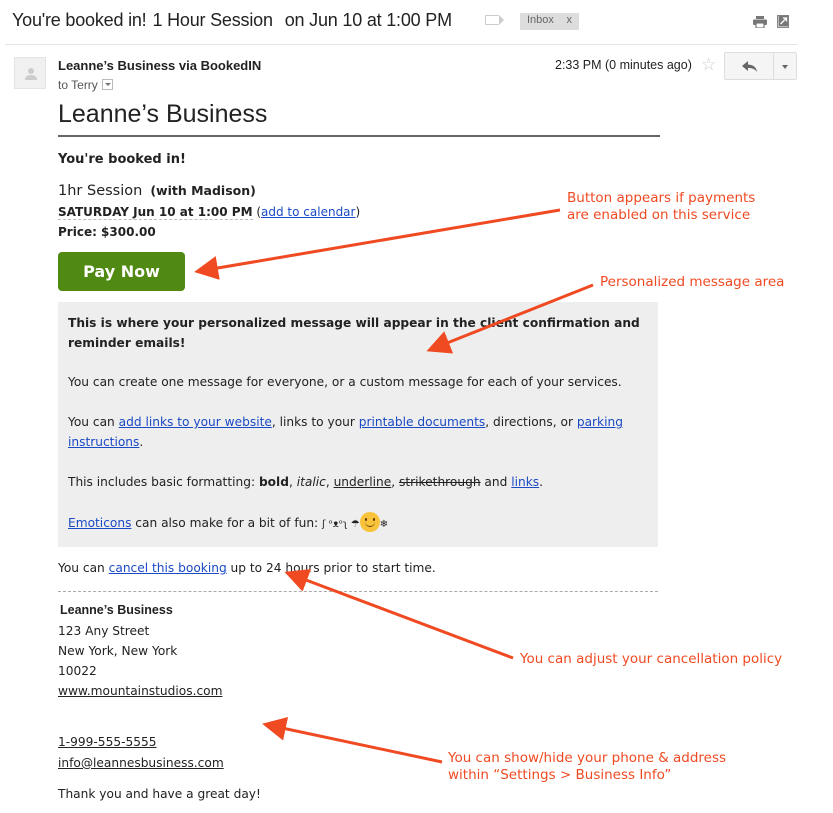  I want to click on booked-heading: You're booked in!, so click(122, 159).